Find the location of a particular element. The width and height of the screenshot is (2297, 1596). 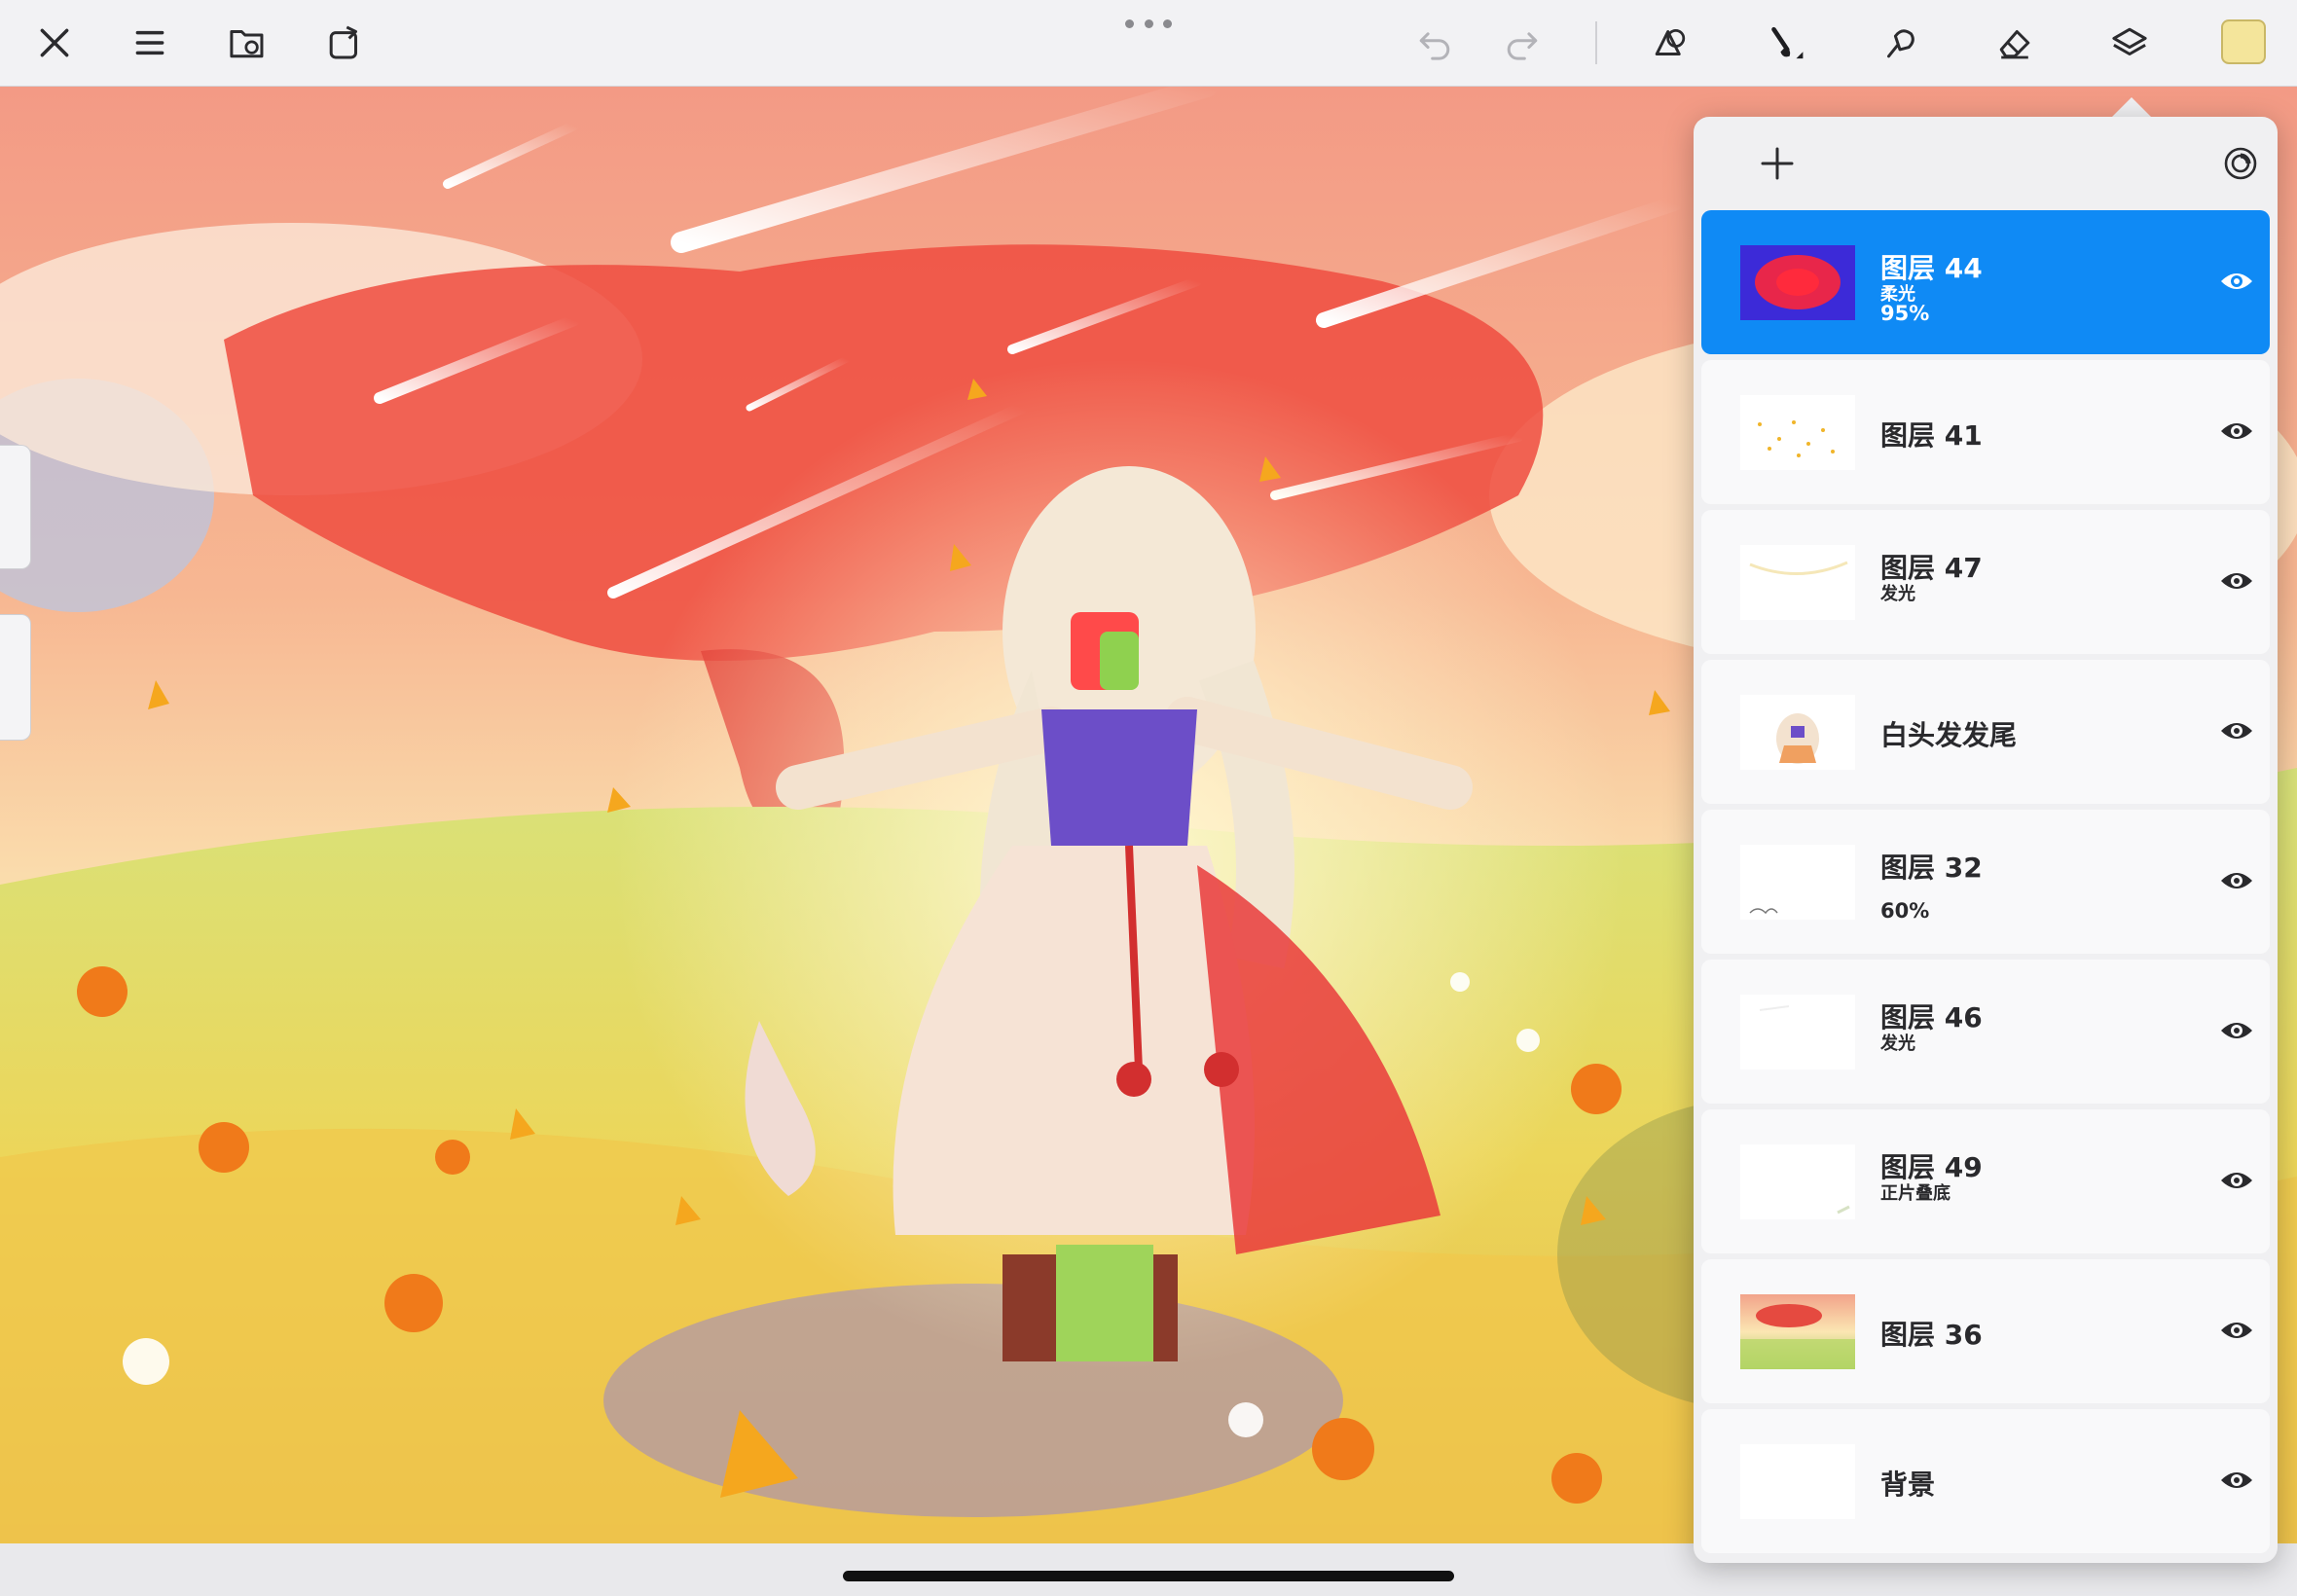

eraser-icon is located at coordinates (2015, 43).